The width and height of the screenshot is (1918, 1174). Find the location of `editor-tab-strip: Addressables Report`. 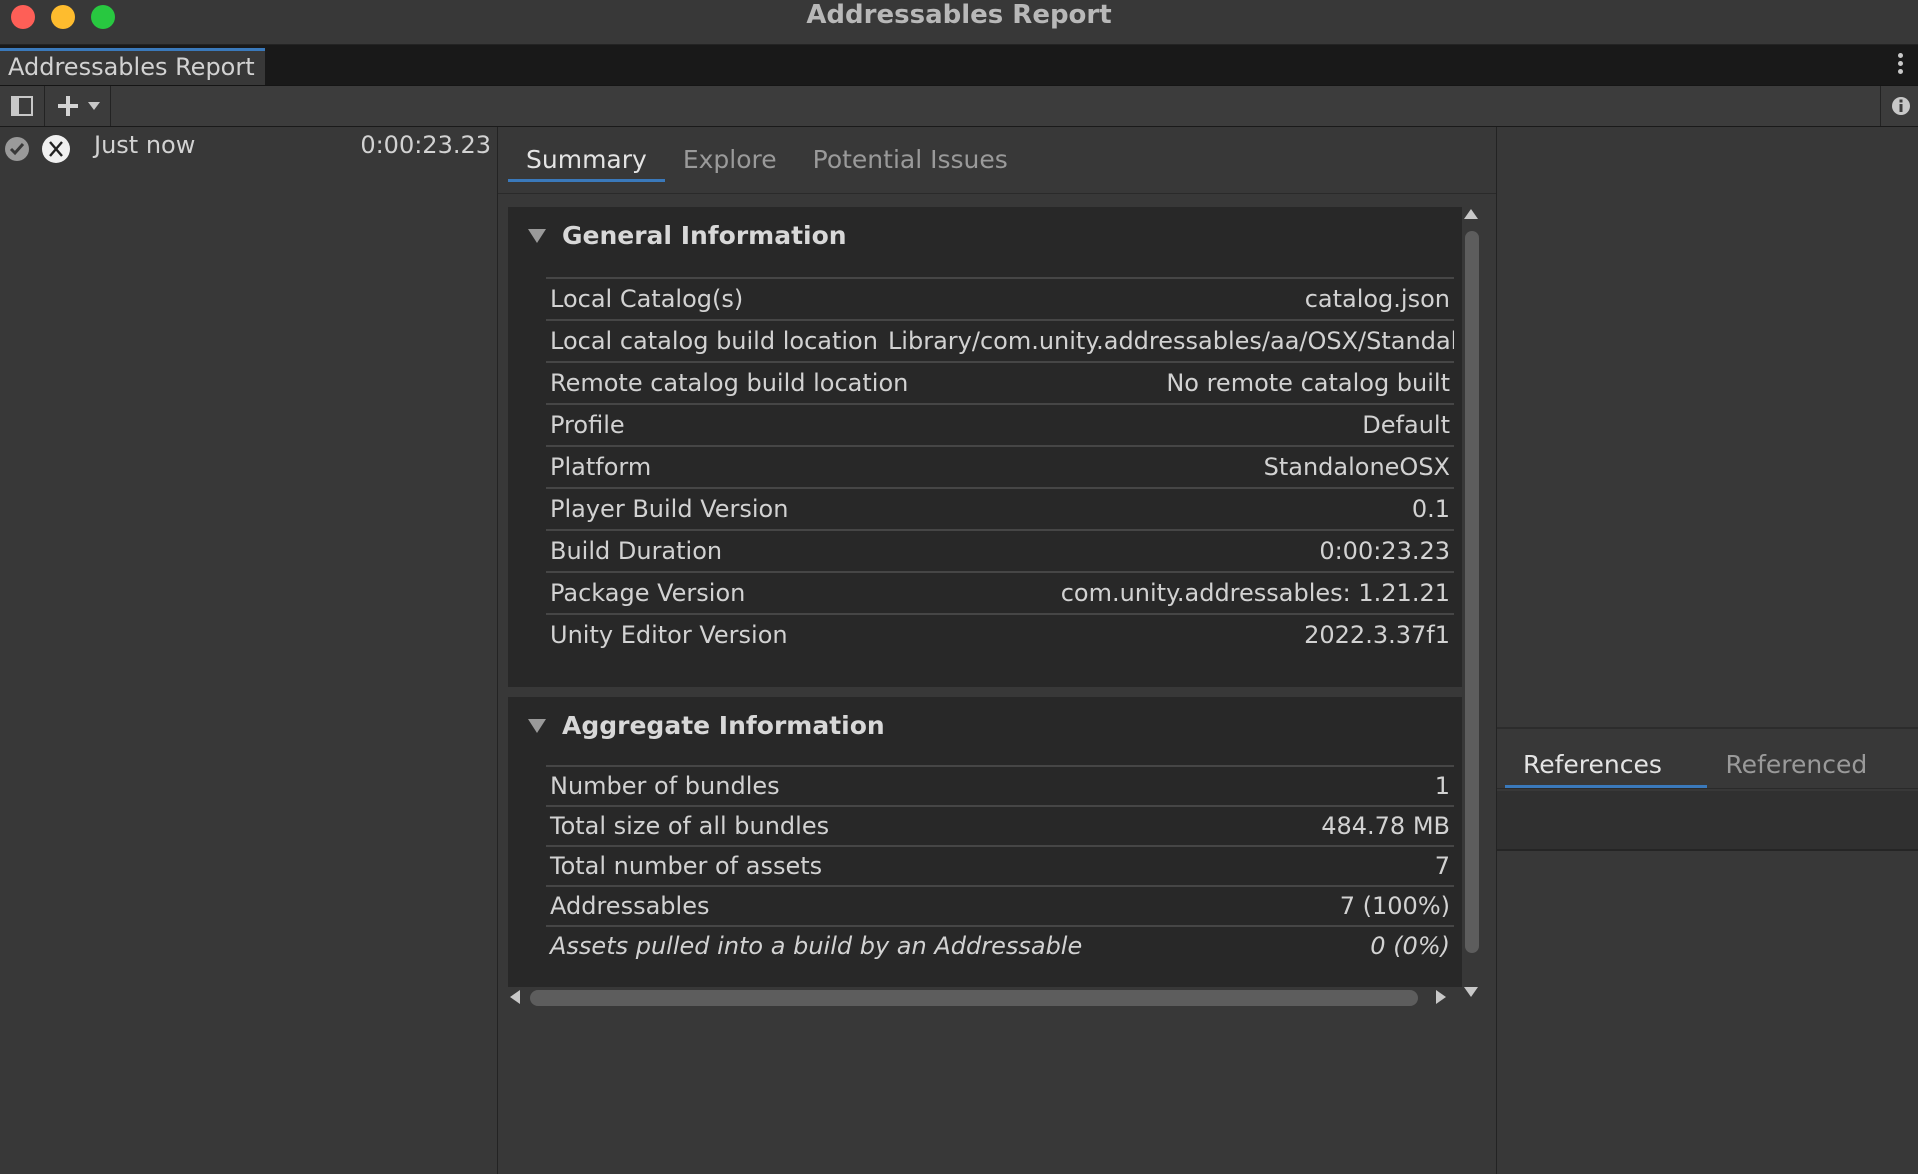

editor-tab-strip: Addressables Report is located at coordinates (959, 65).